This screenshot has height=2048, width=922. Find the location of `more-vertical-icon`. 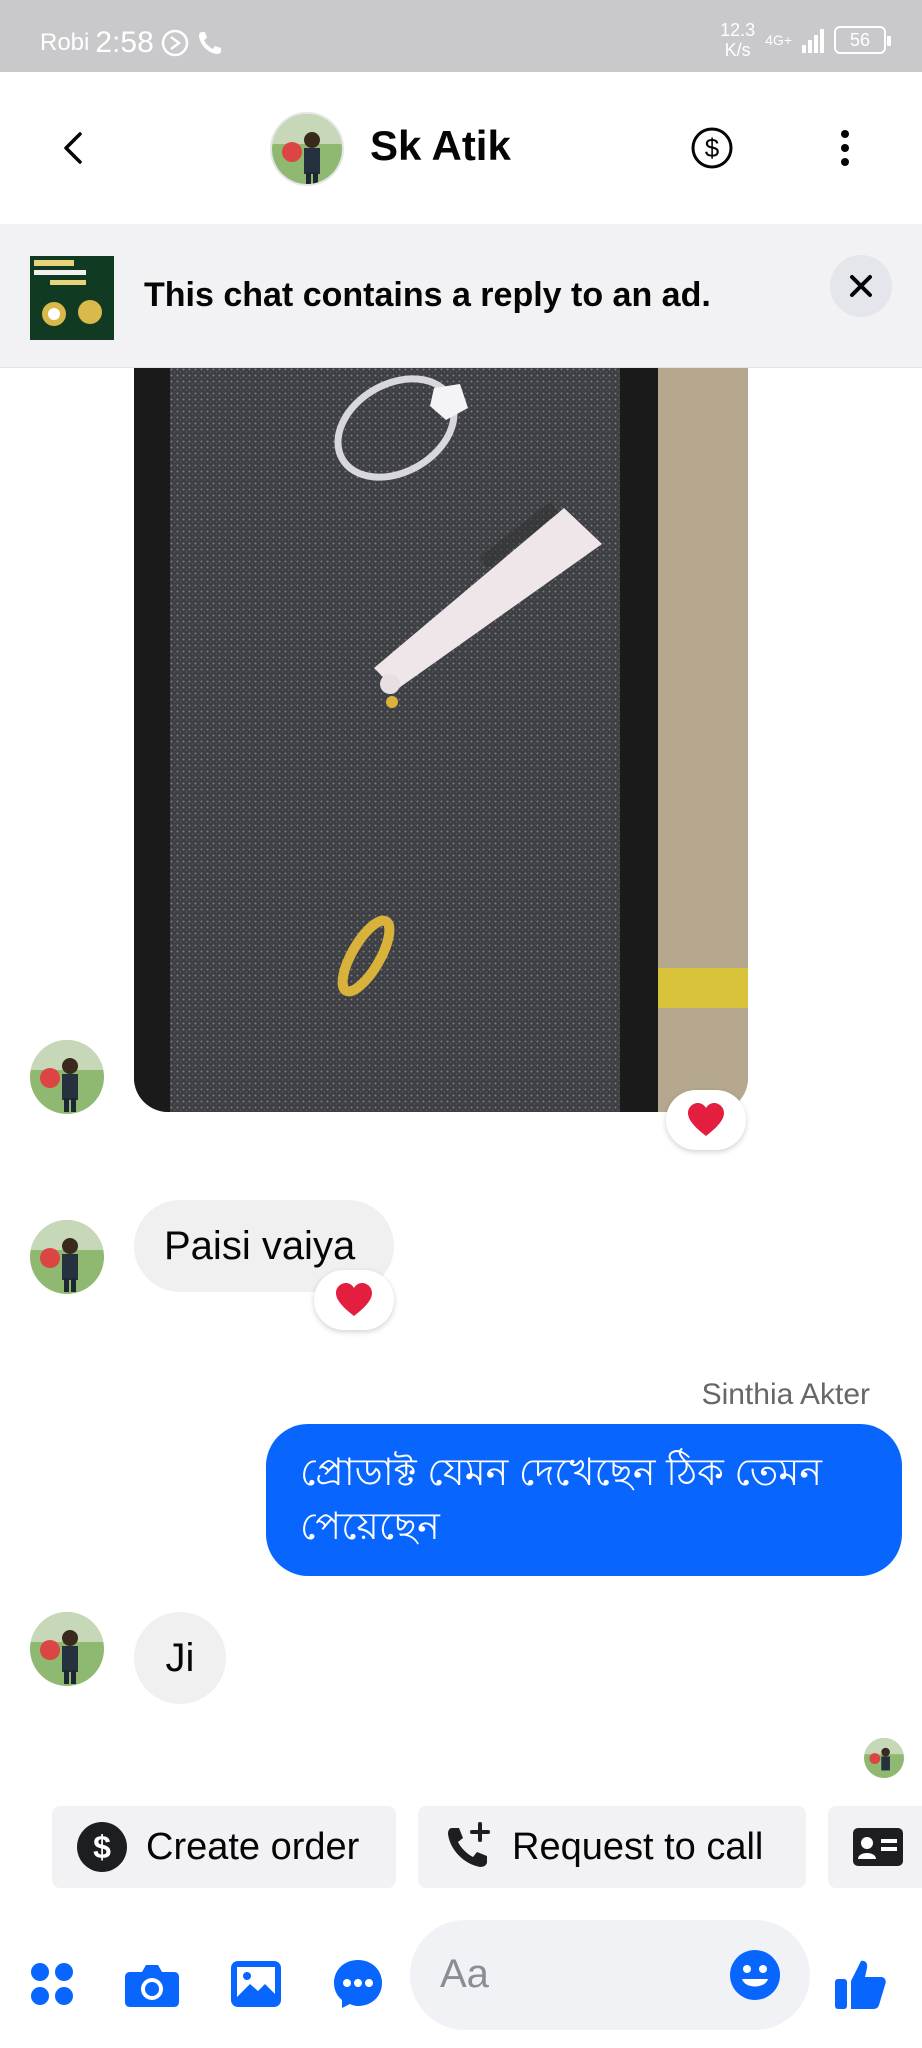

more-vertical-icon is located at coordinates (845, 148).